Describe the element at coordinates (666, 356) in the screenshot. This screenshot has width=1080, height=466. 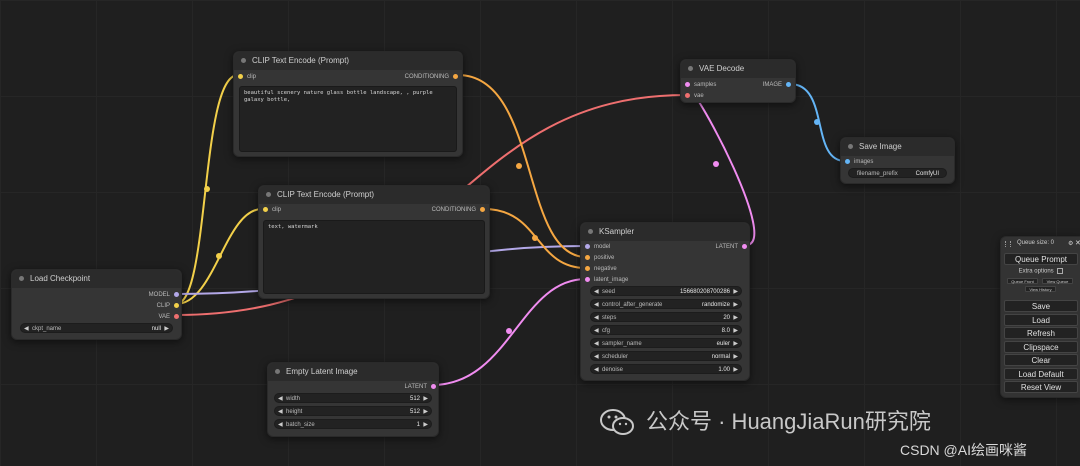
I see `scheduler-widget: ◀ scheduler normal ▶` at that location.